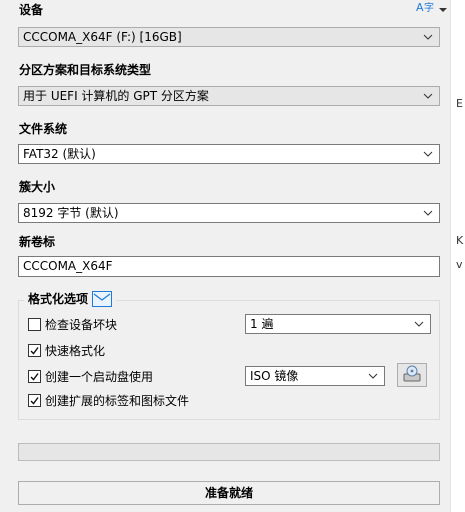 The height and width of the screenshot is (512, 465). What do you see at coordinates (116, 96) in the screenshot?
I see `partition-value: 用于 UEFI 计算机的 GPT 分区方案` at bounding box center [116, 96].